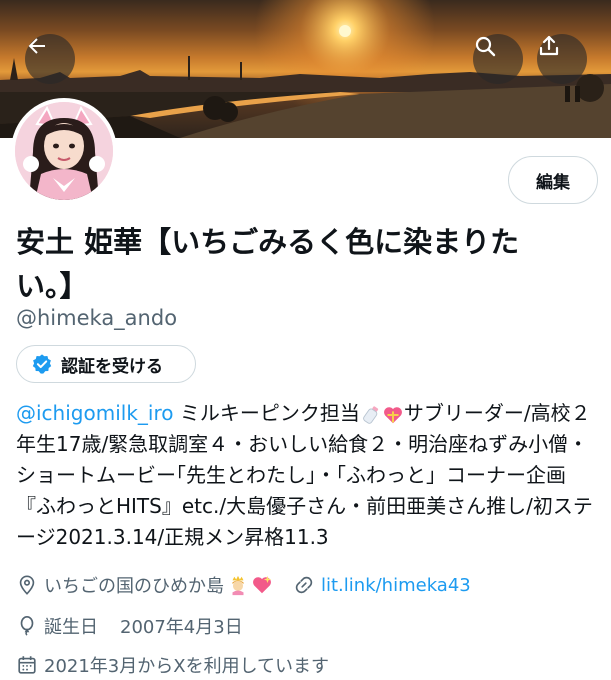 This screenshot has width=611, height=680. Describe the element at coordinates (27, 665) in the screenshot. I see `calendar-icon` at that location.